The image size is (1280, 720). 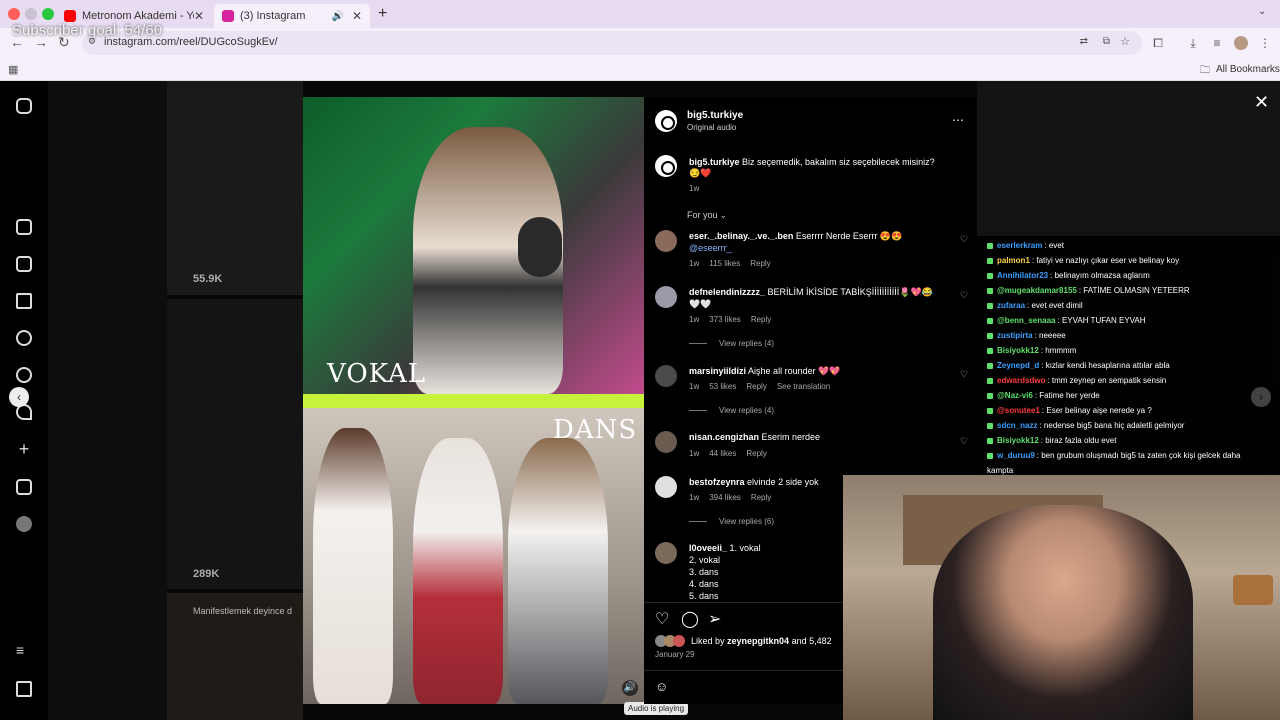 I want to click on instagram-logo-icon, so click(x=24, y=106).